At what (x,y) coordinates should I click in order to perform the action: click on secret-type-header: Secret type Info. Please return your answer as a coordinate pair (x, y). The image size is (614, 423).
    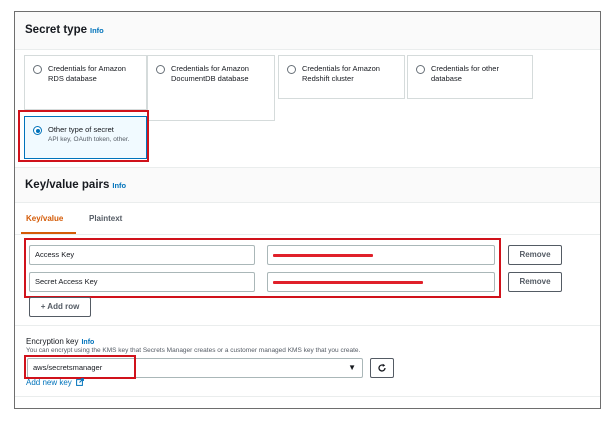
    Looking at the image, I should click on (307, 31).